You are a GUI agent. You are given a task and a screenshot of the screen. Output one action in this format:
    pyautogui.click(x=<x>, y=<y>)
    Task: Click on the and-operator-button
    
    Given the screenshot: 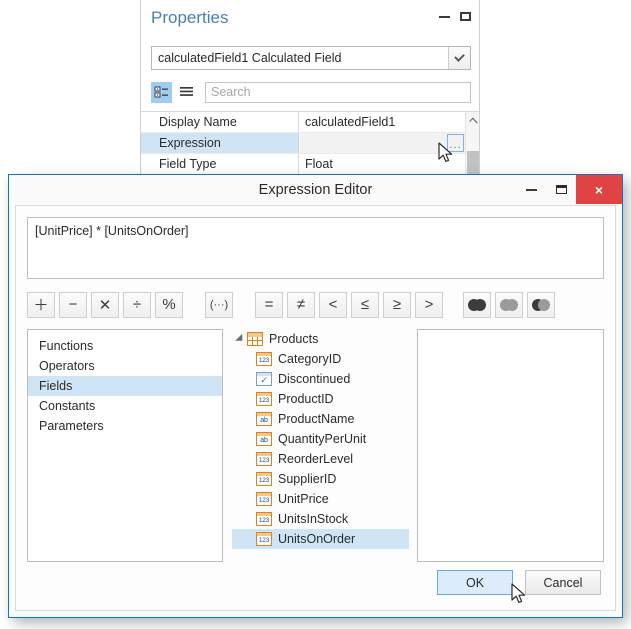 What is the action you would take?
    pyautogui.click(x=477, y=304)
    